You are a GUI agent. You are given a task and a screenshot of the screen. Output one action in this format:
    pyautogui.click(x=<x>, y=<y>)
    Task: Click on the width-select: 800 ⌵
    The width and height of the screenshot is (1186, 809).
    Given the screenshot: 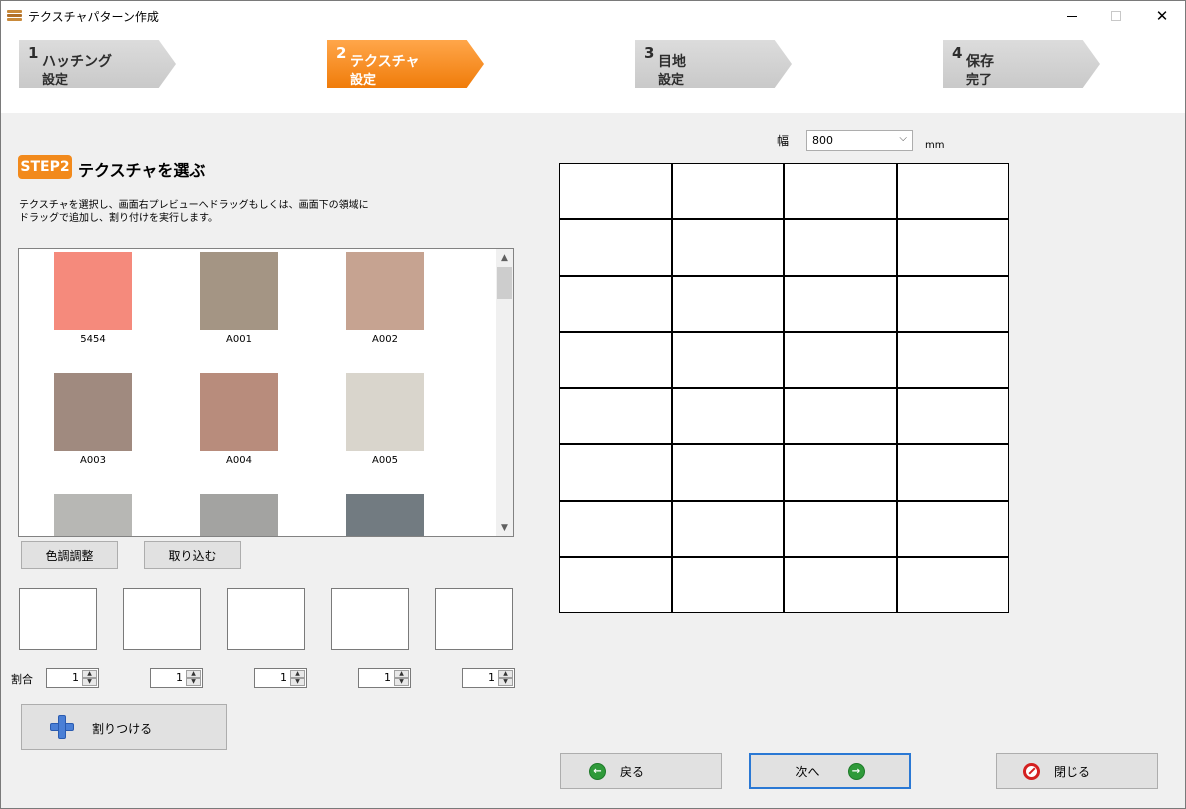 What is the action you would take?
    pyautogui.click(x=859, y=140)
    